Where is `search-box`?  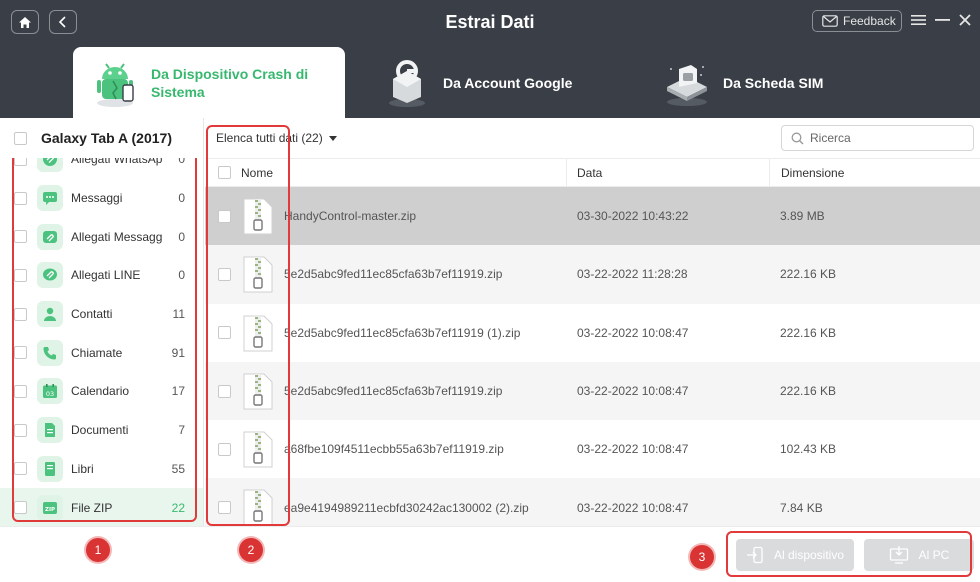
search-box is located at coordinates (877, 138).